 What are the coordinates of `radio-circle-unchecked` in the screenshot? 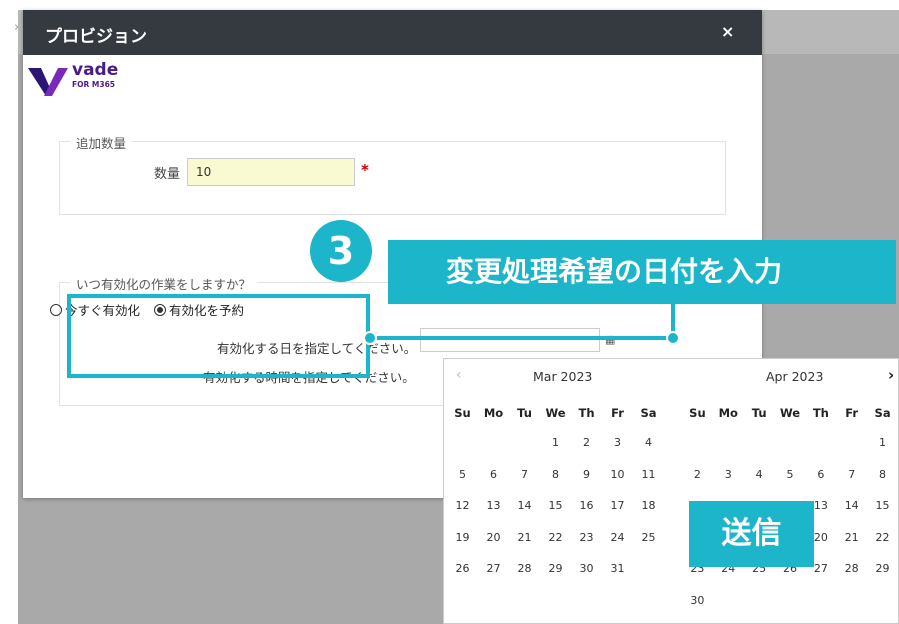 It's located at (56, 309).